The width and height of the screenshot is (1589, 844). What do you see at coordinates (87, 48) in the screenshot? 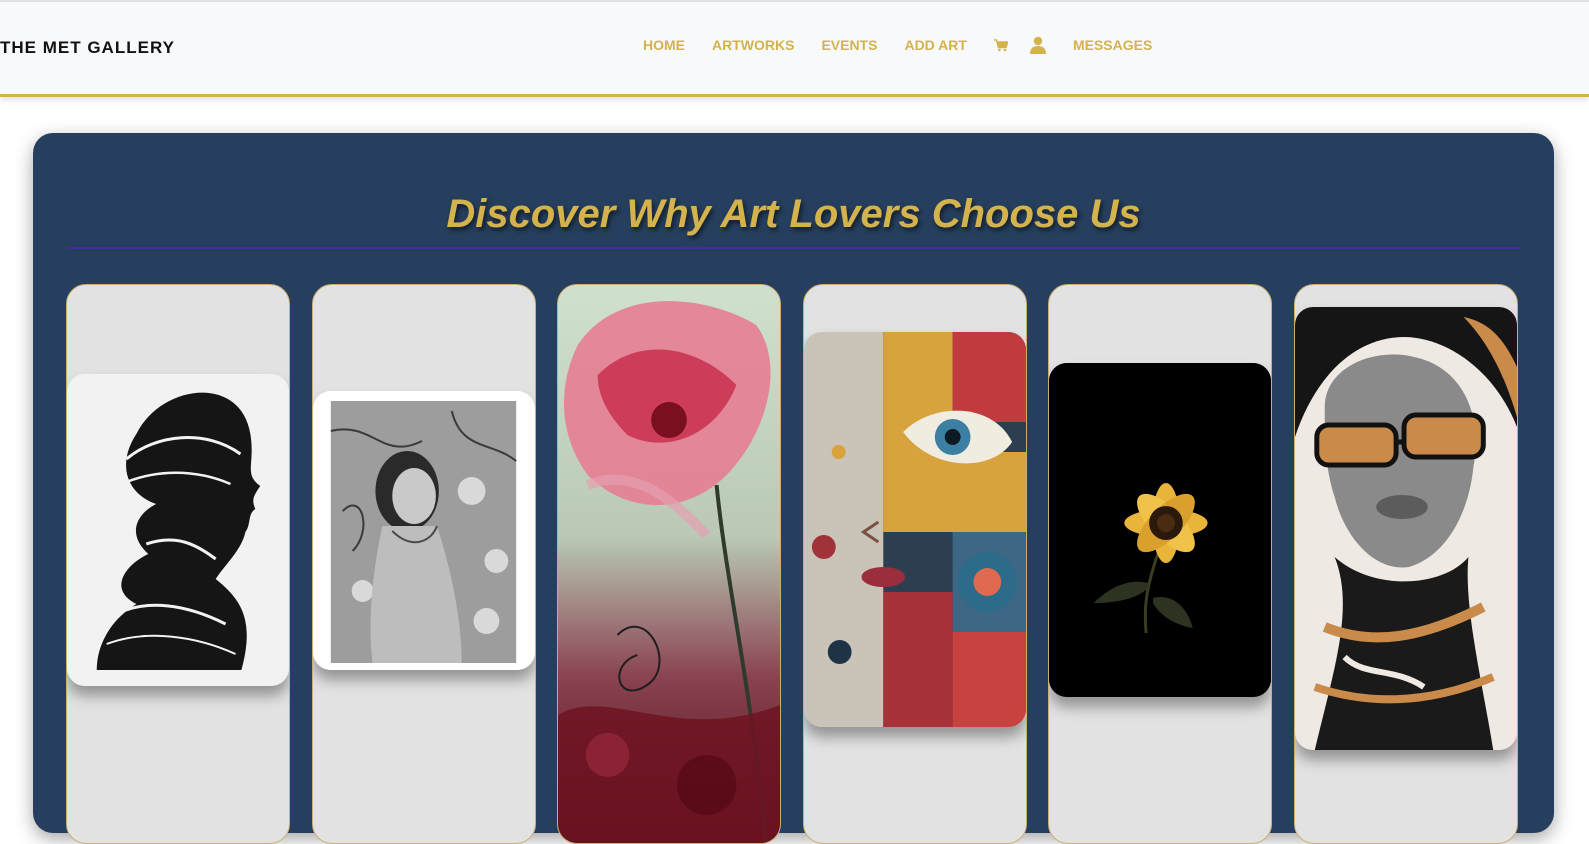
I see `site-logo: THE MET GALLERY` at bounding box center [87, 48].